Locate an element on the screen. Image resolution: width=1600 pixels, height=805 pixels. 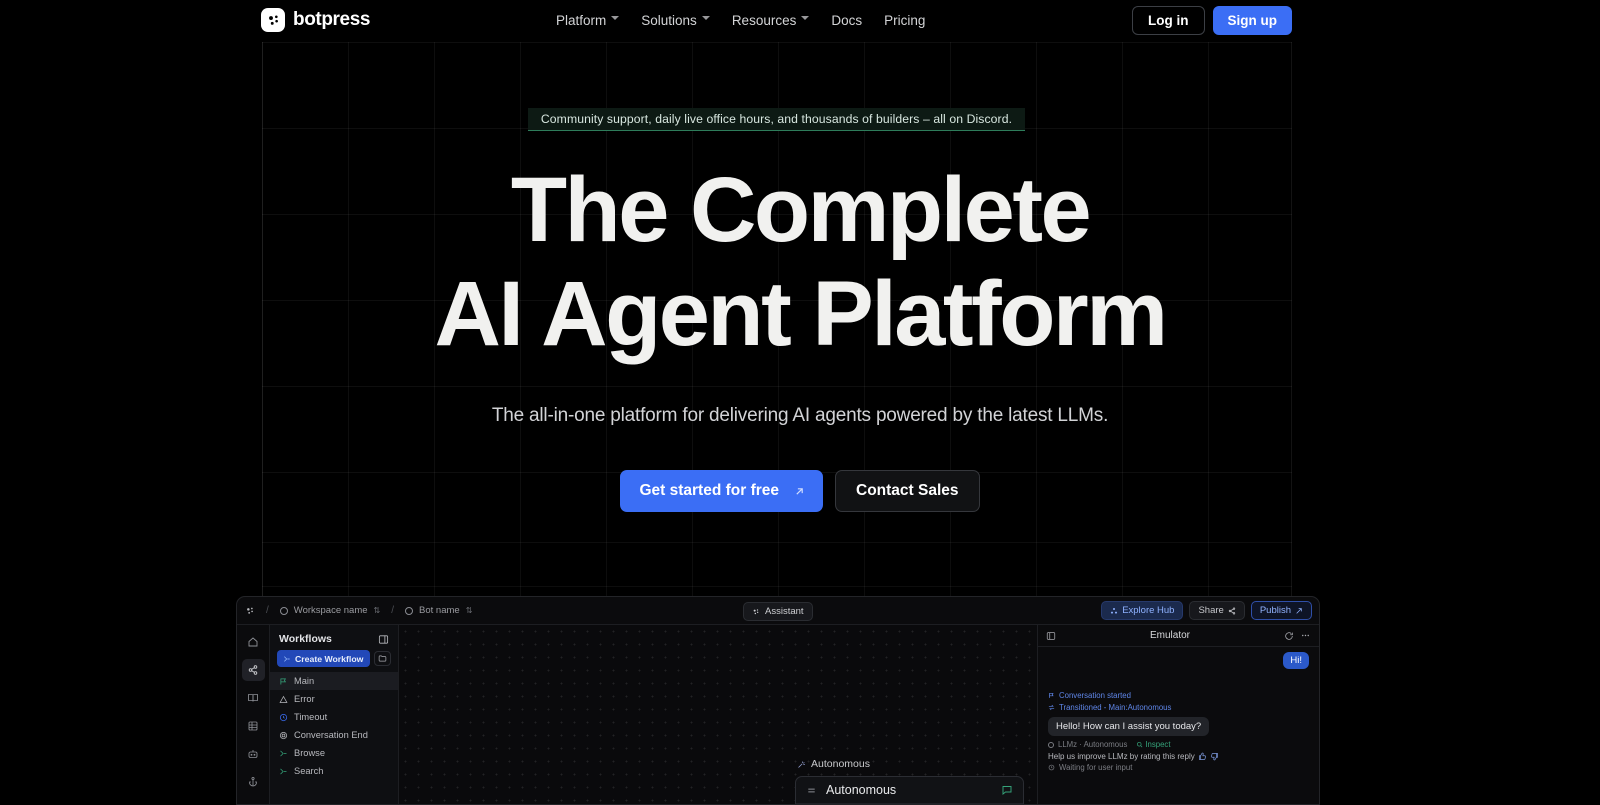
assistant-icon is located at coordinates (756, 612).